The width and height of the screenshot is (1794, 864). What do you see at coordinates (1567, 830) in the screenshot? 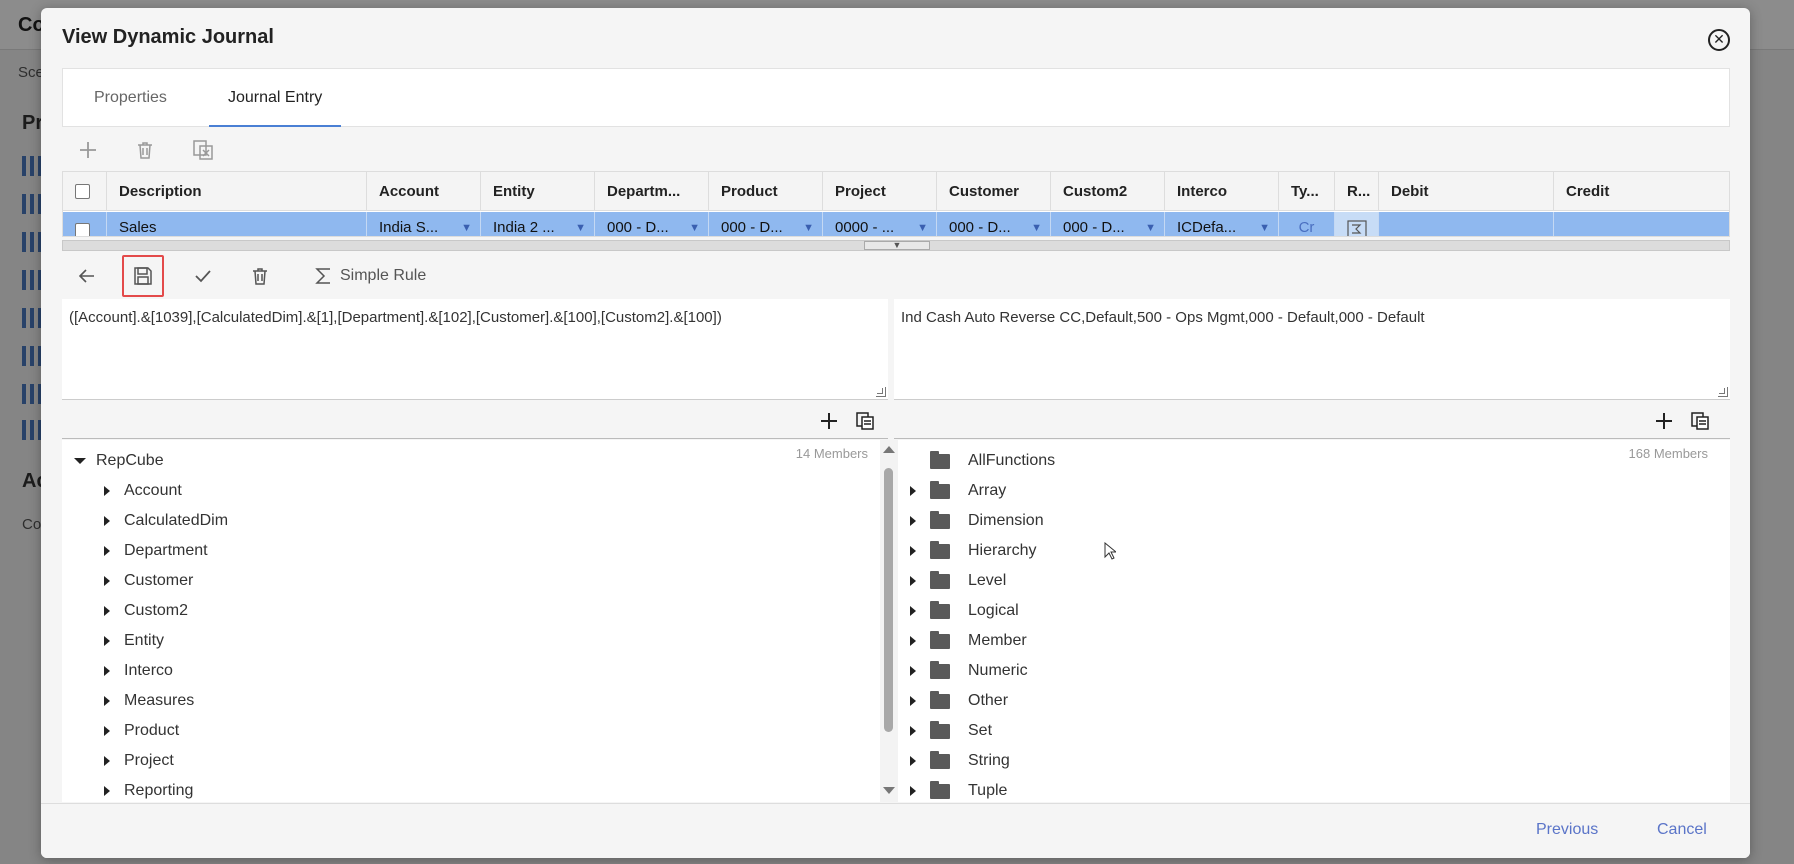
I see `previous-button: Previous` at bounding box center [1567, 830].